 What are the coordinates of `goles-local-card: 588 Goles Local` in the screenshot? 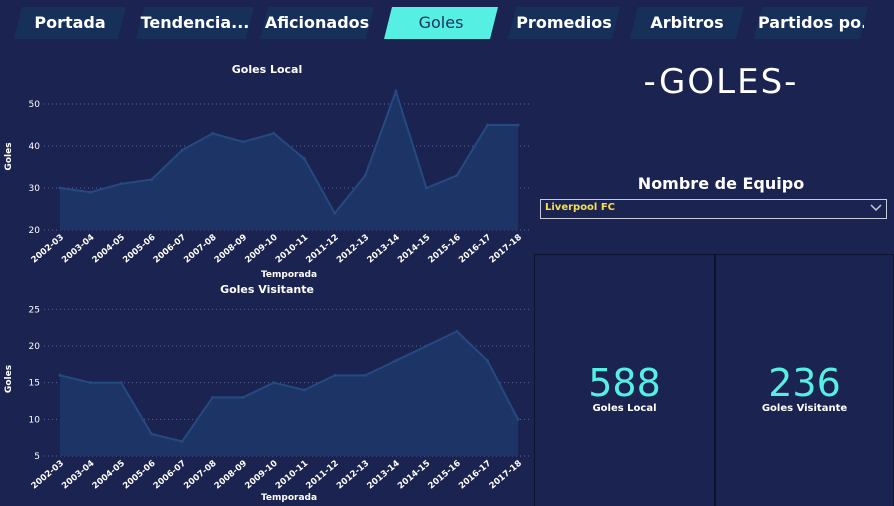 It's located at (624, 380).